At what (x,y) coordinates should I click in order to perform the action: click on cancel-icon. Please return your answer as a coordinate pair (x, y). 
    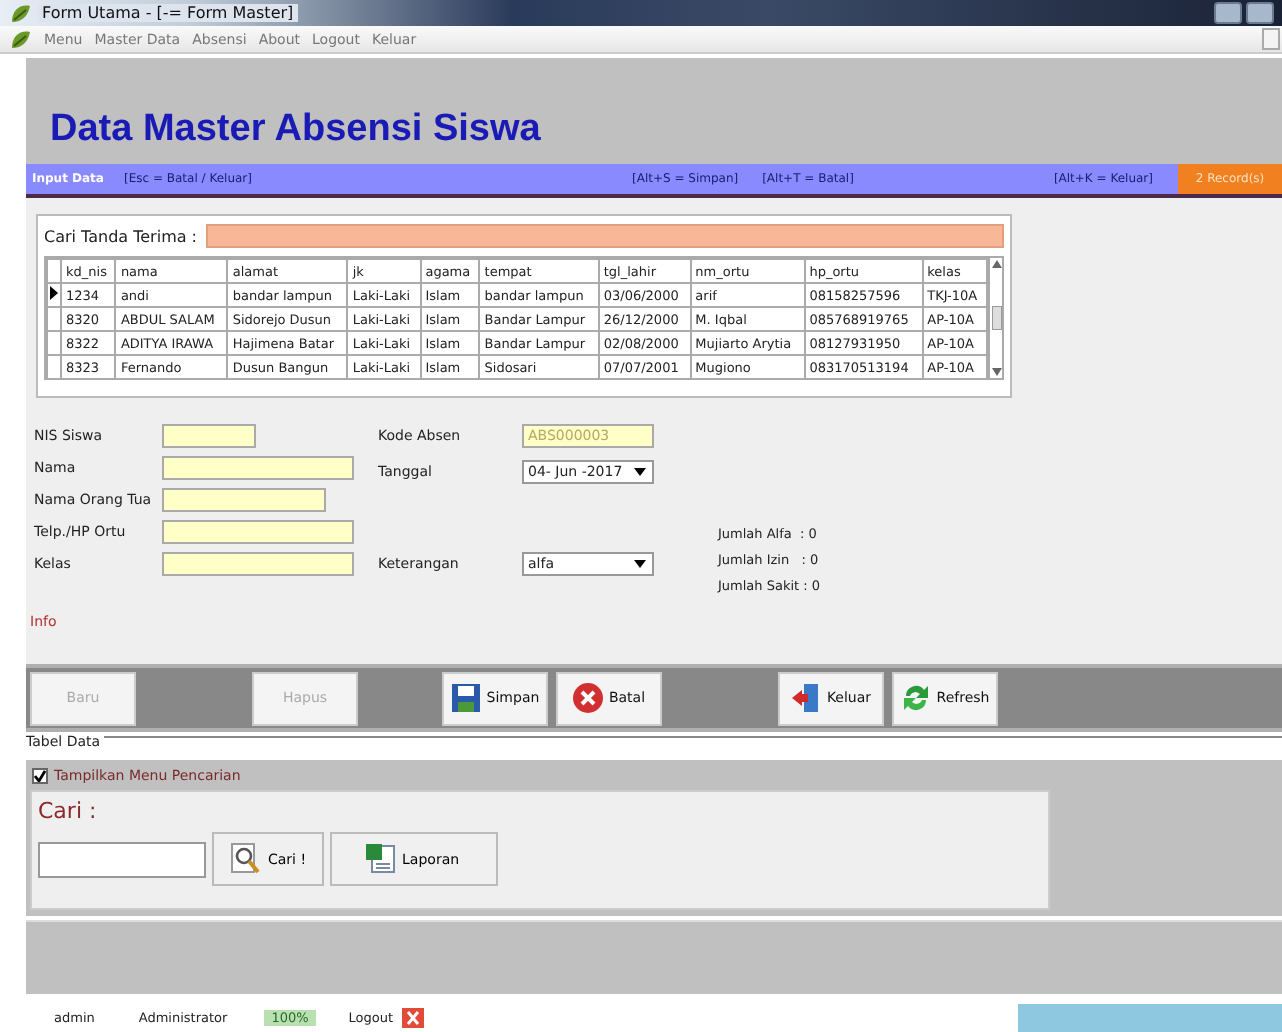
    Looking at the image, I should click on (588, 698).